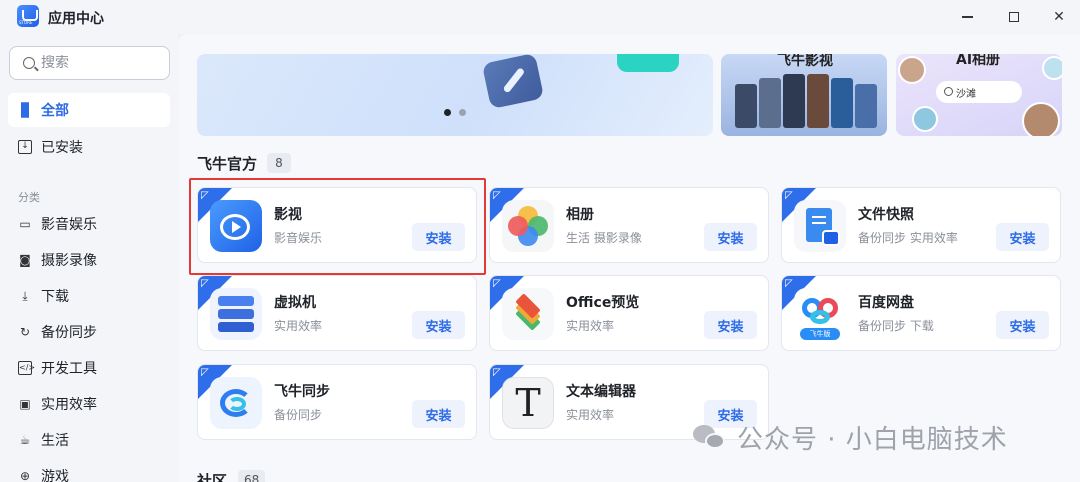  Describe the element at coordinates (29, 197) in the screenshot. I see `category-heading: 分类` at that location.